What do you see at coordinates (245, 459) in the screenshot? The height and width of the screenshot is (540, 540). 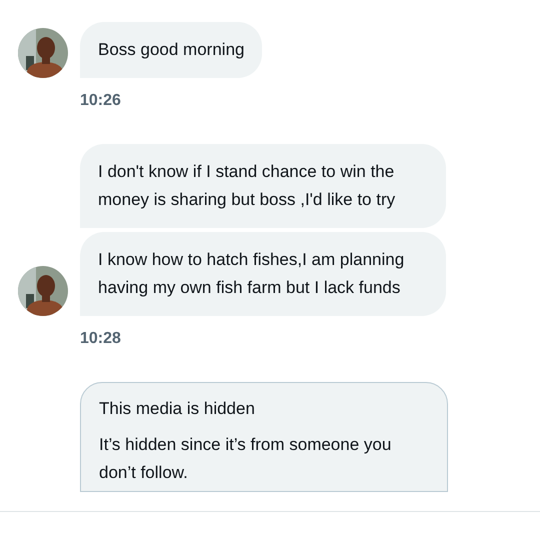 I see `notice-text: It’s hidden since it’s from someone you don’t follow.` at bounding box center [245, 459].